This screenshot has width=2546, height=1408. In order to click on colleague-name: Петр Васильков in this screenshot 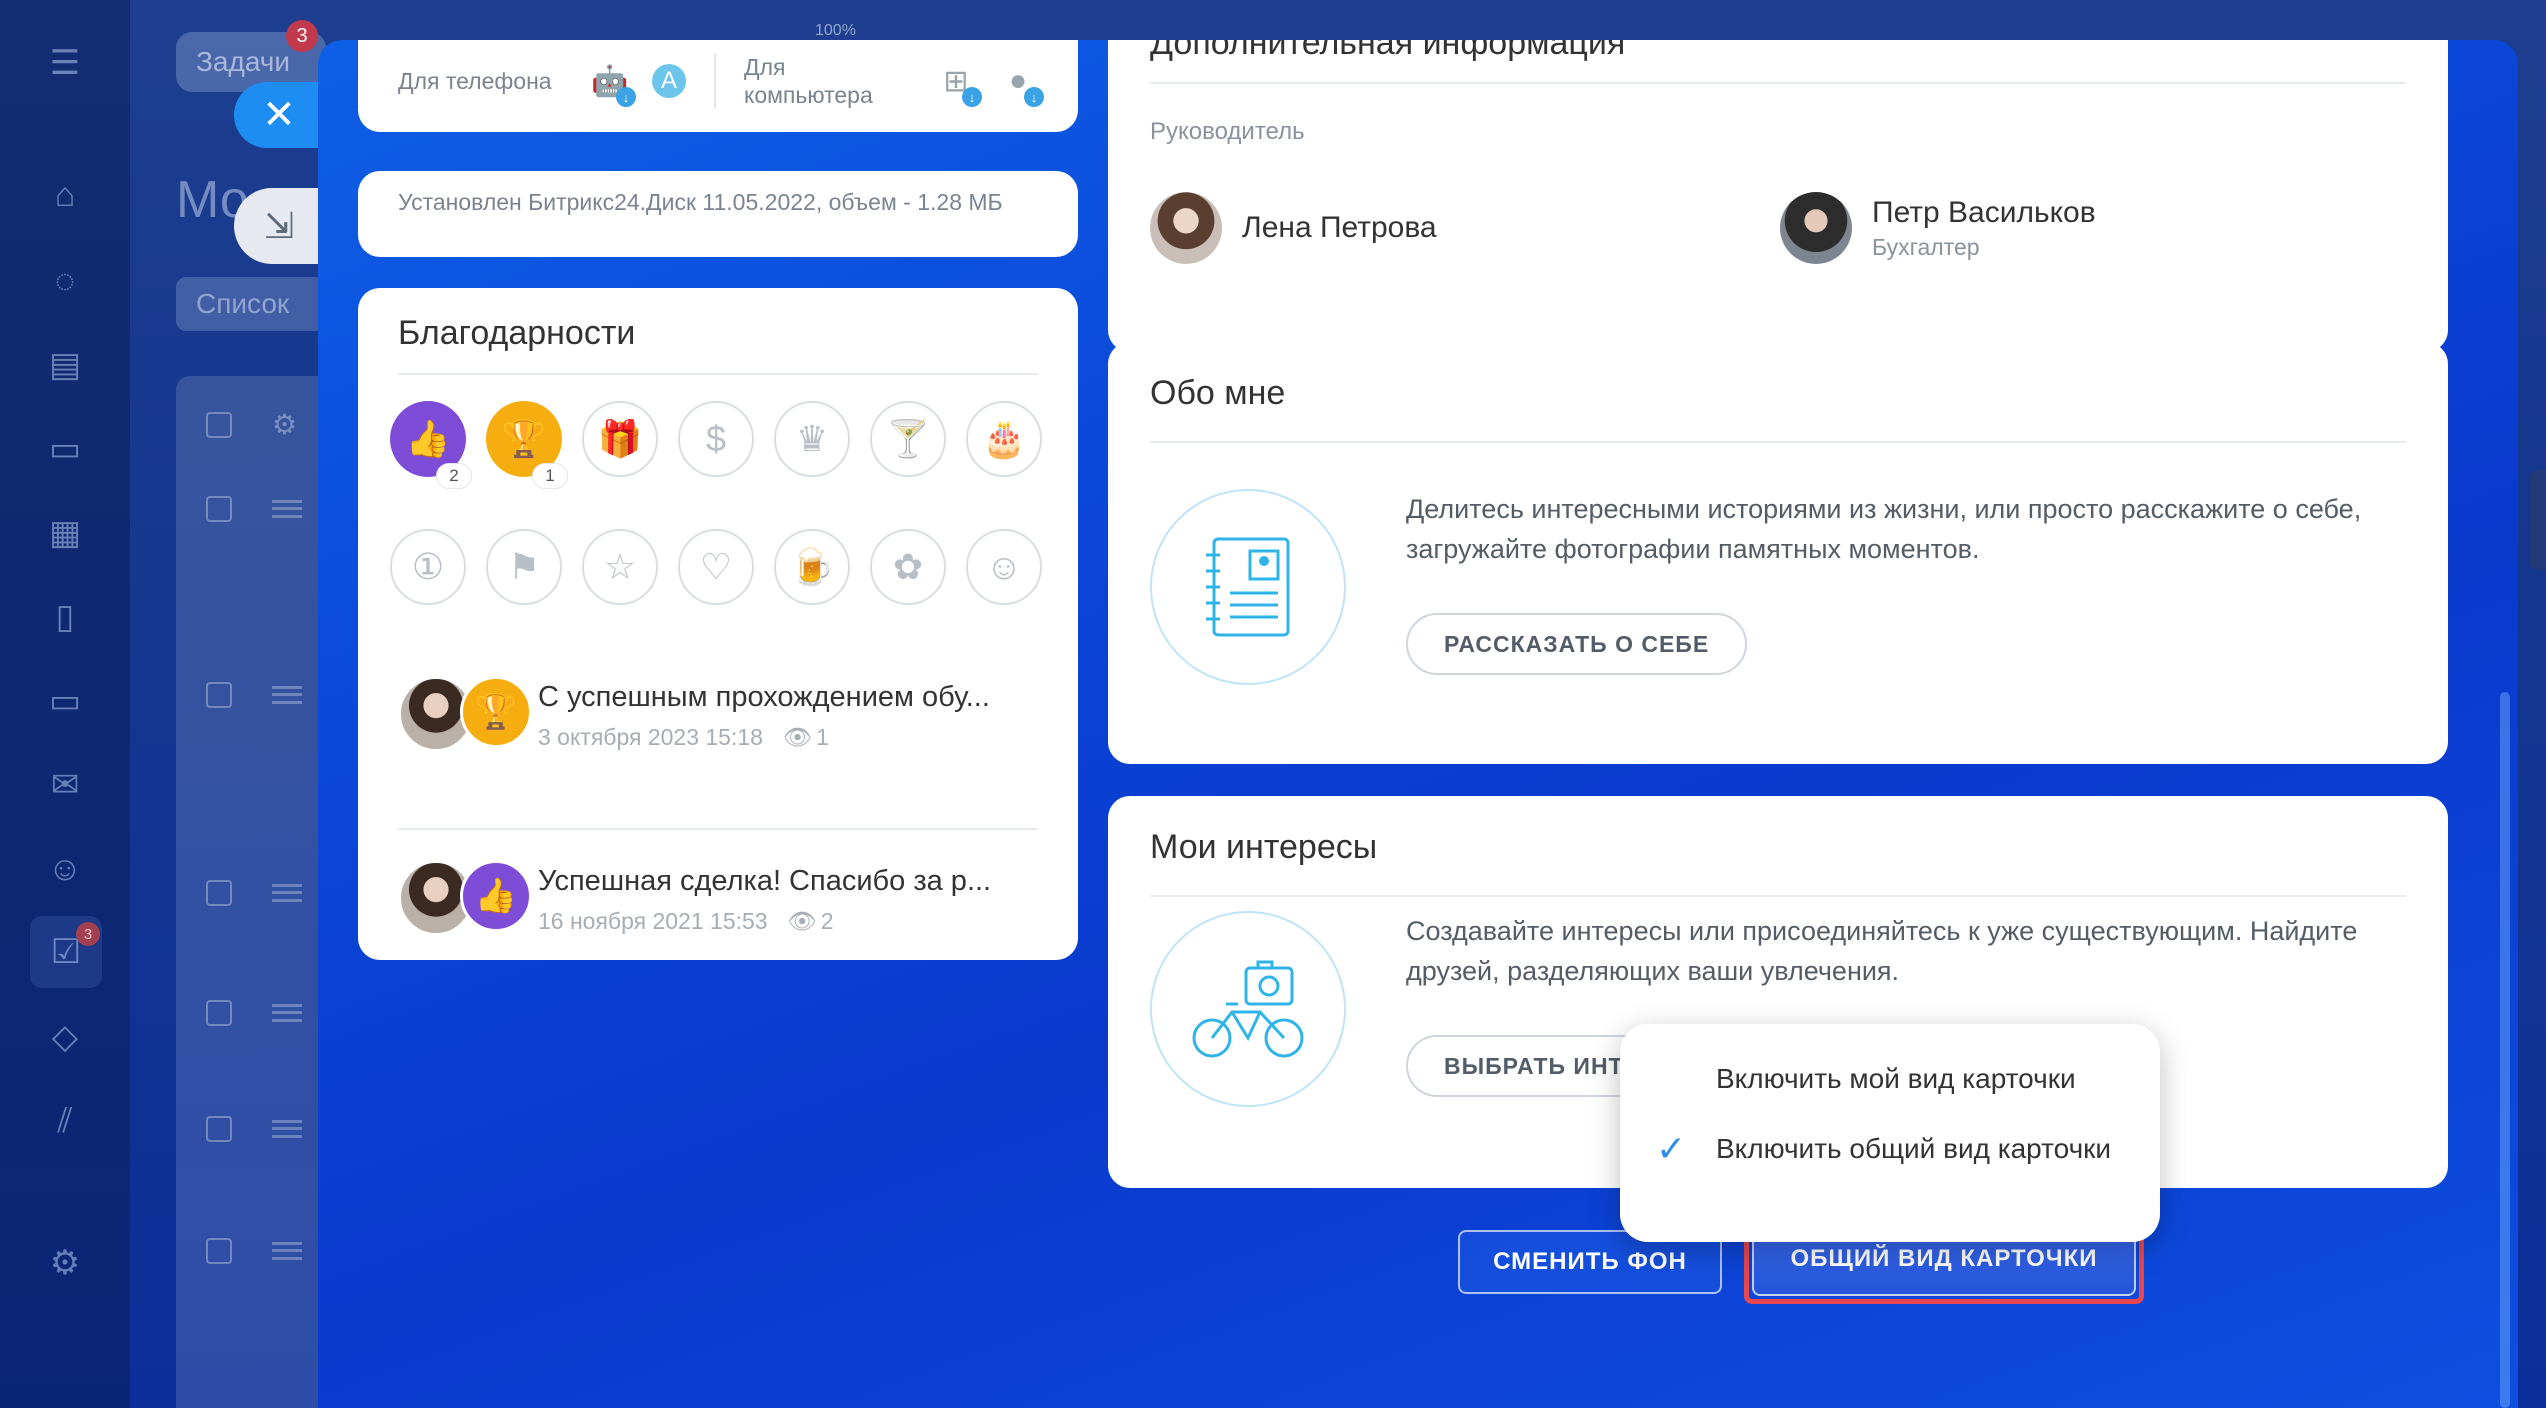, I will do `click(1984, 212)`.